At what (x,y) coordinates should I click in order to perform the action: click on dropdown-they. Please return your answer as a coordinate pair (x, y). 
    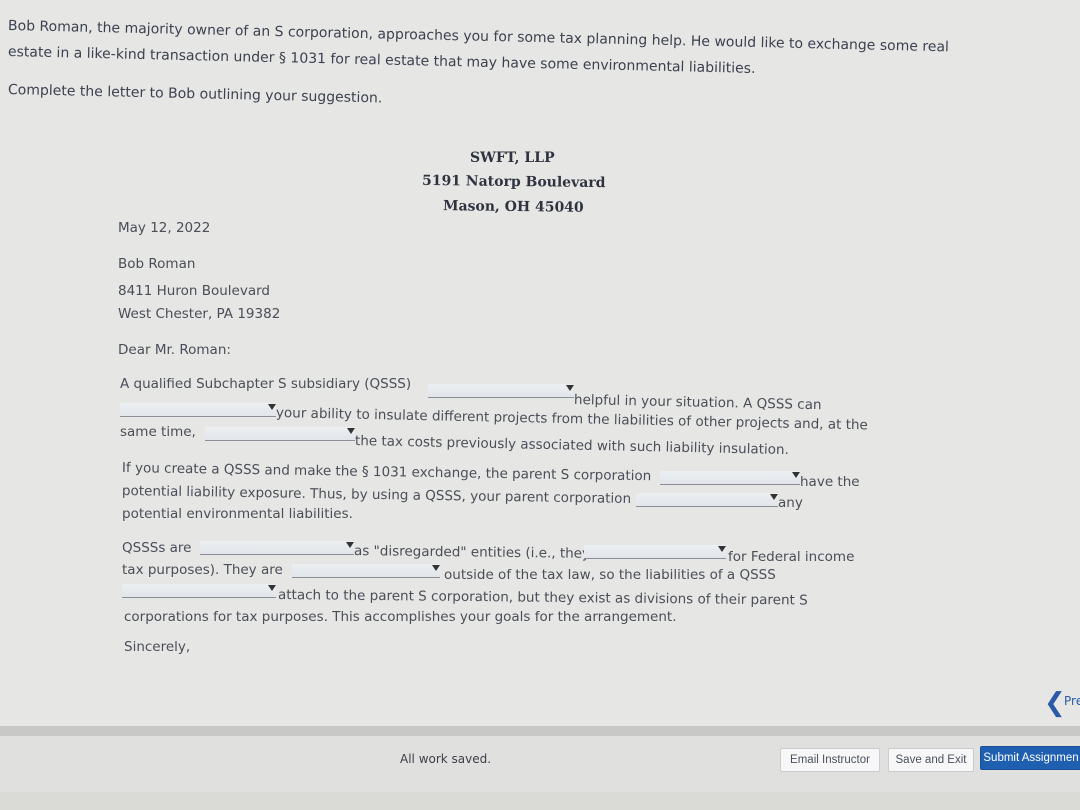
    Looking at the image, I should click on (655, 552).